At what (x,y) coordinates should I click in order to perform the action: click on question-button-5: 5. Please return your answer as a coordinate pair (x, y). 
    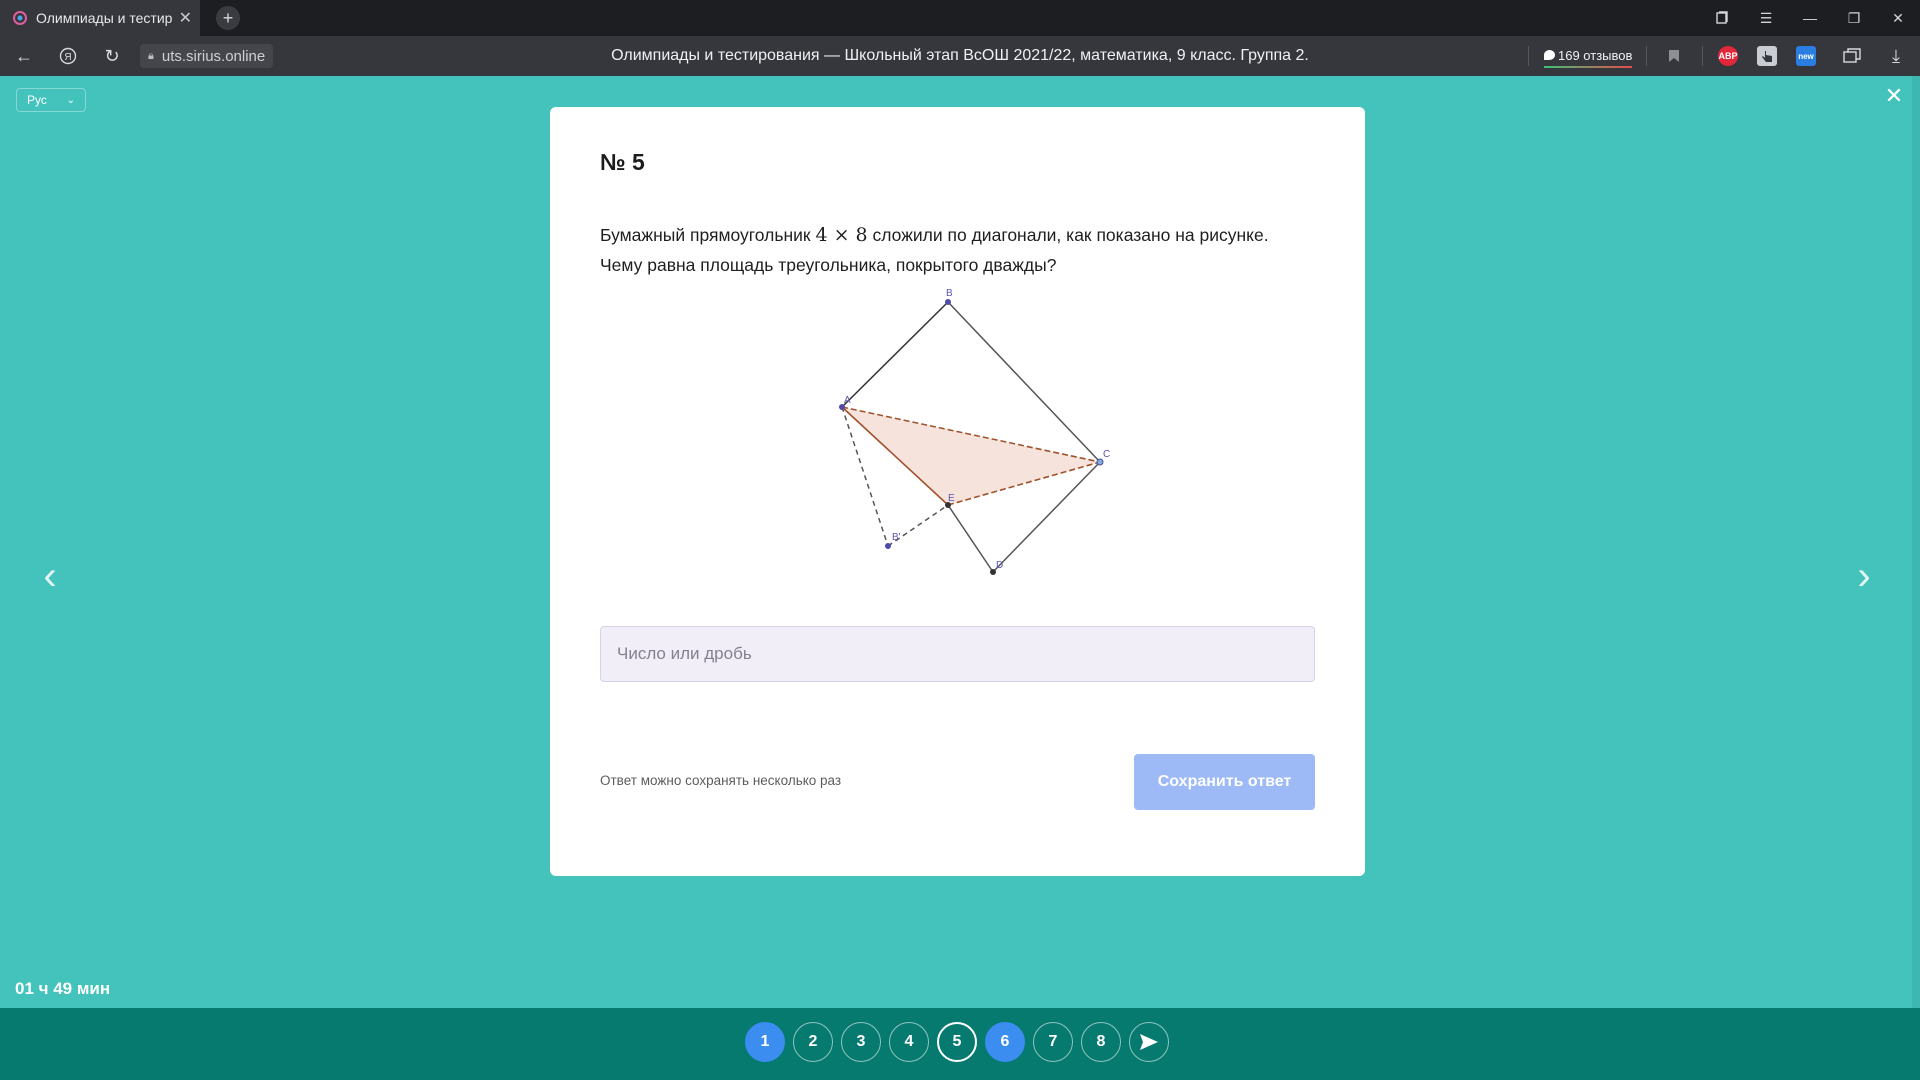
    Looking at the image, I should click on (957, 1042).